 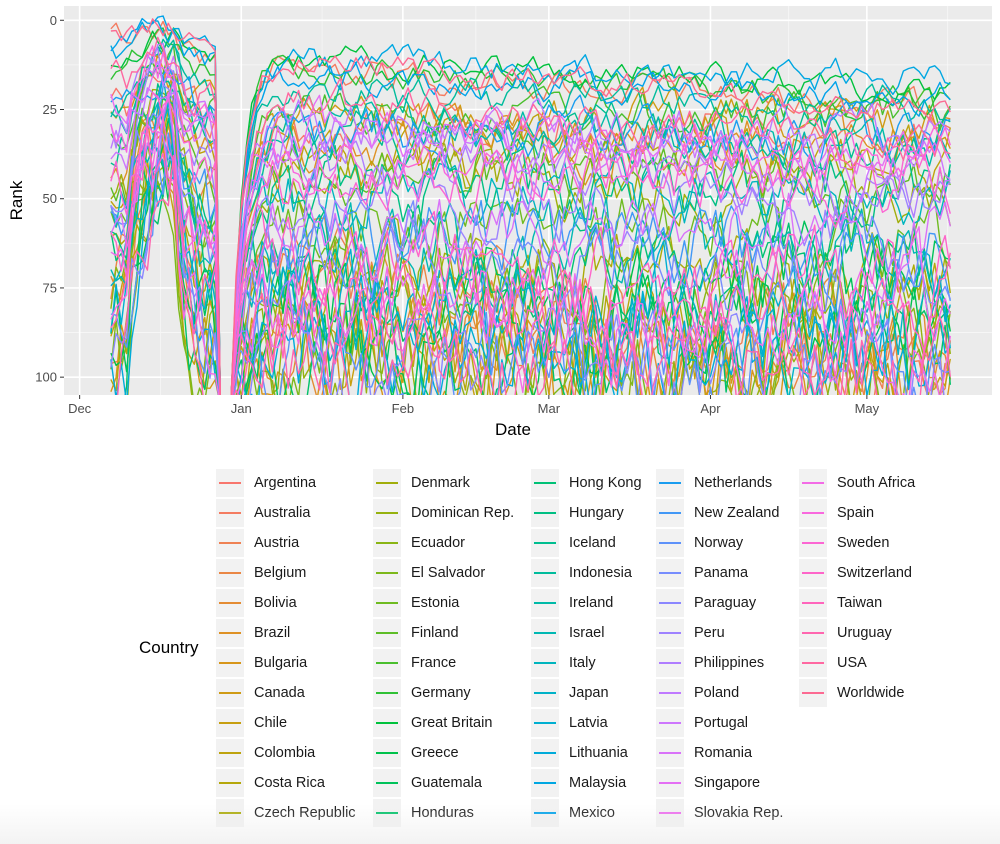 What do you see at coordinates (859, 633) in the screenshot?
I see `legend-item: Uruguay` at bounding box center [859, 633].